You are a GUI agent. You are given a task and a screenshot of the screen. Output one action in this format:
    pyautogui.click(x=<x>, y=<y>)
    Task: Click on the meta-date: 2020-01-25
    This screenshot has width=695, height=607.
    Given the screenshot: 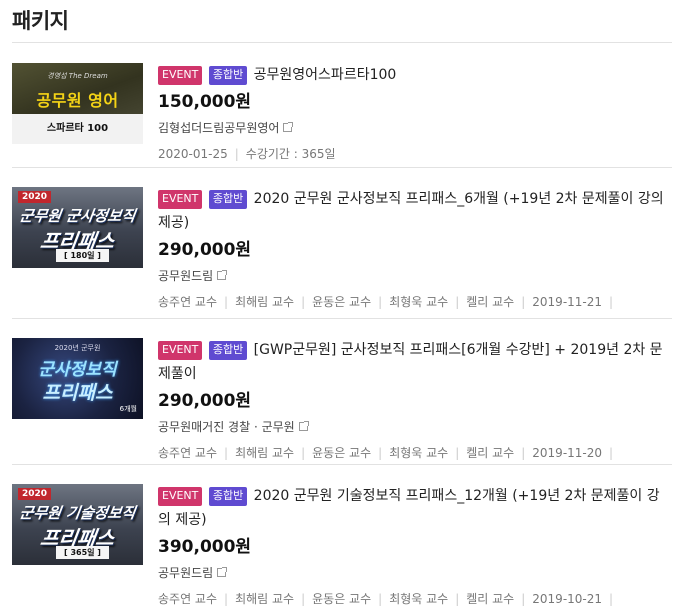 What is the action you would take?
    pyautogui.click(x=193, y=154)
    